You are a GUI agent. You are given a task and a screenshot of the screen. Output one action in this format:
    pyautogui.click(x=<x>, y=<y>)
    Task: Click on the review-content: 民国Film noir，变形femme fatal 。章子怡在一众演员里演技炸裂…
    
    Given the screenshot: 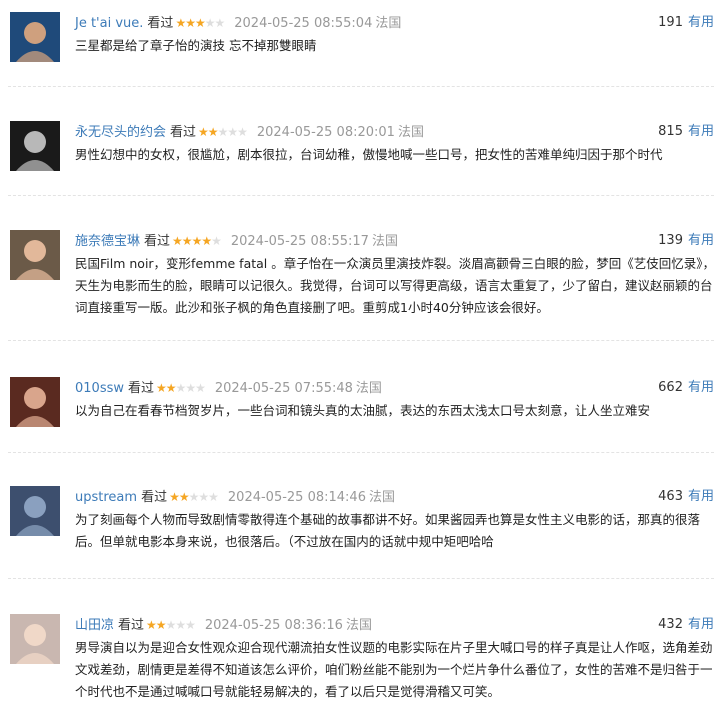 What is the action you would take?
    pyautogui.click(x=395, y=285)
    